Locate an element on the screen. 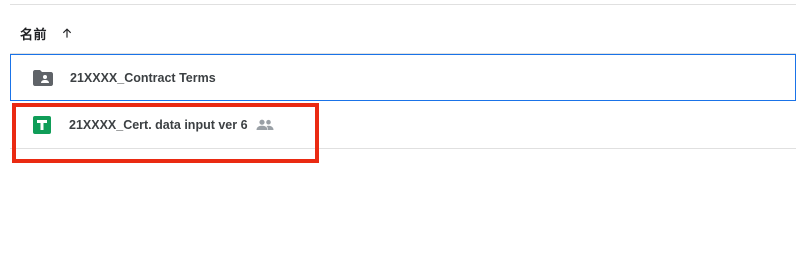  arrow-up-icon is located at coordinates (67, 33).